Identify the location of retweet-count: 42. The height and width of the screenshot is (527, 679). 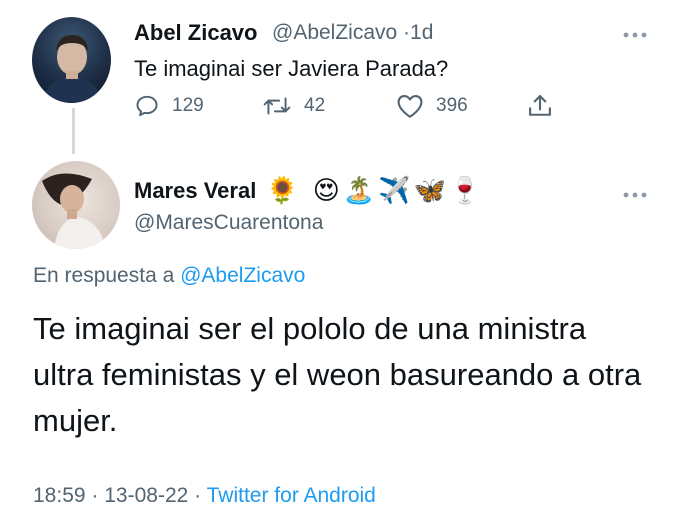
(315, 105).